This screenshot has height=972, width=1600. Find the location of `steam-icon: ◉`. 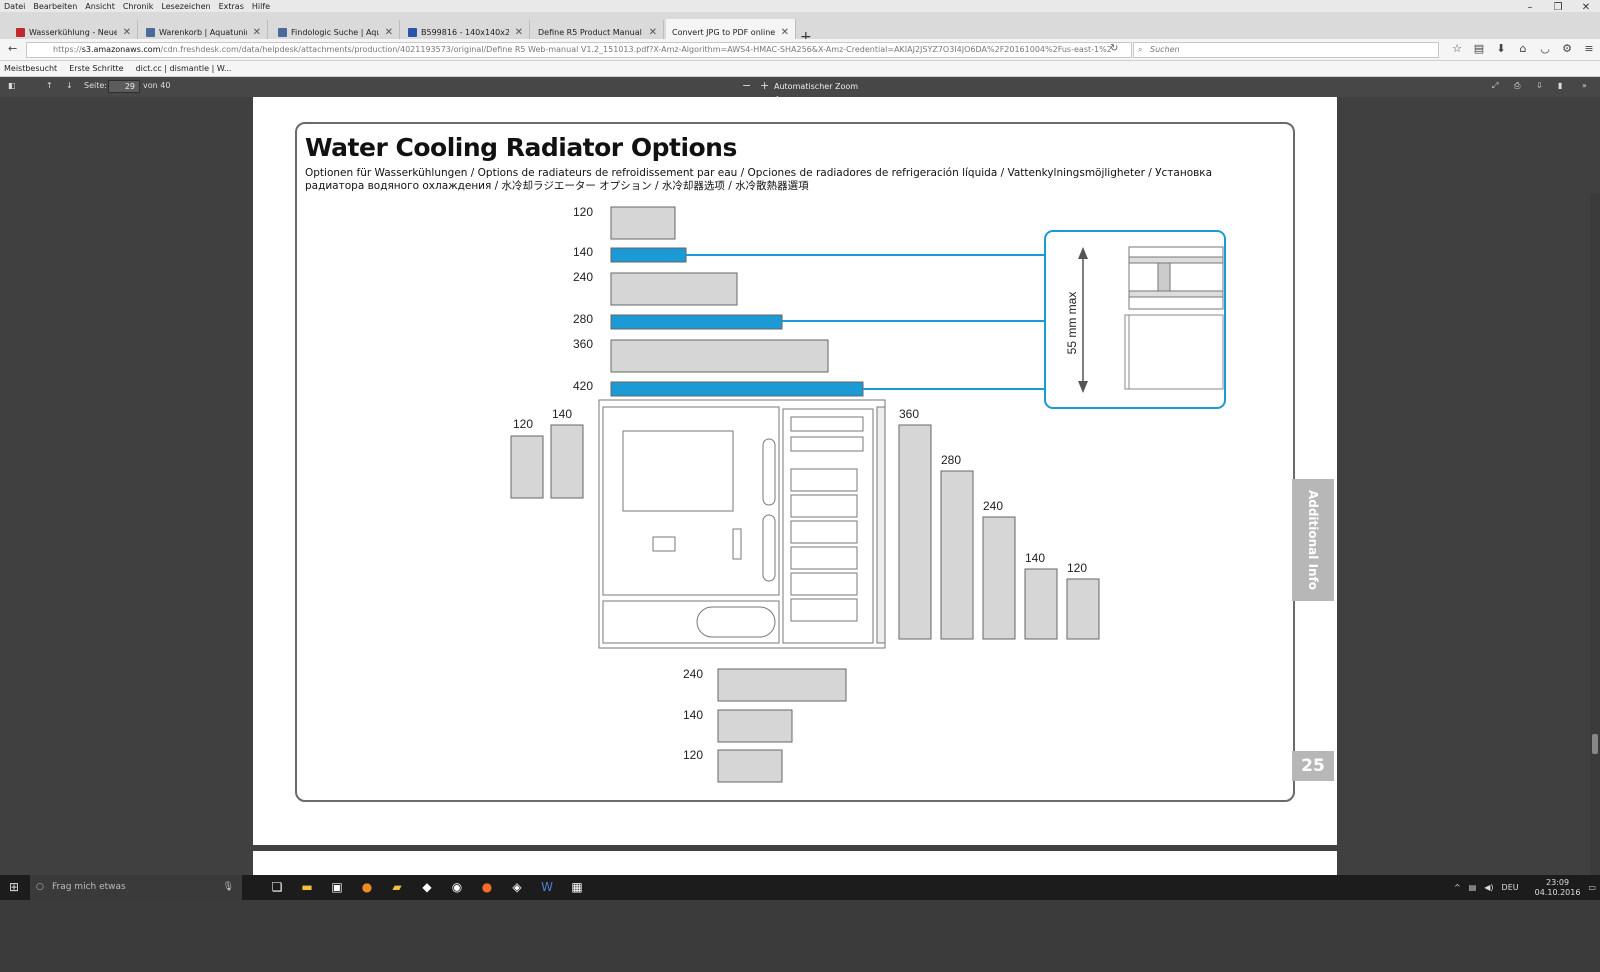

steam-icon: ◉ is located at coordinates (457, 887).